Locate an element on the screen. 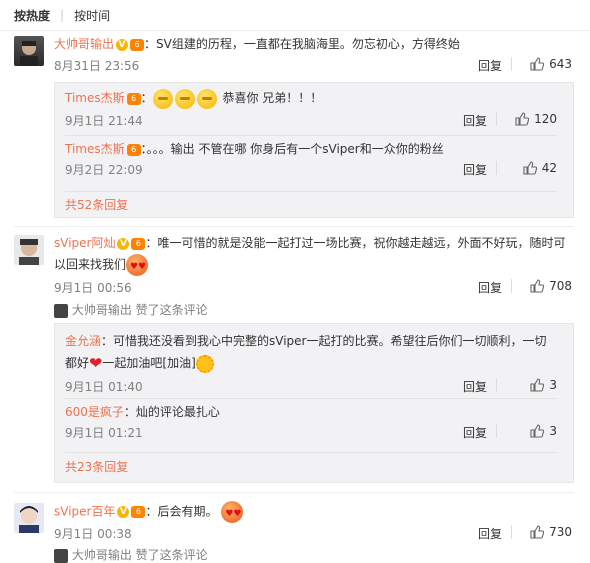 This screenshot has width=590, height=563. reply-body-continued: 一起加油吧[加油] is located at coordinates (149, 363).